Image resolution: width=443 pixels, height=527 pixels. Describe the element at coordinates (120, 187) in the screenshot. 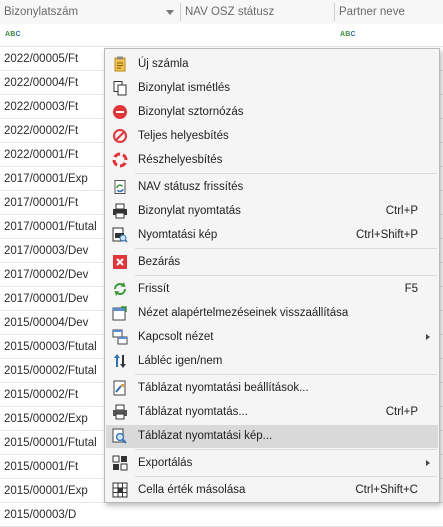

I see `refresh-document-icon` at that location.